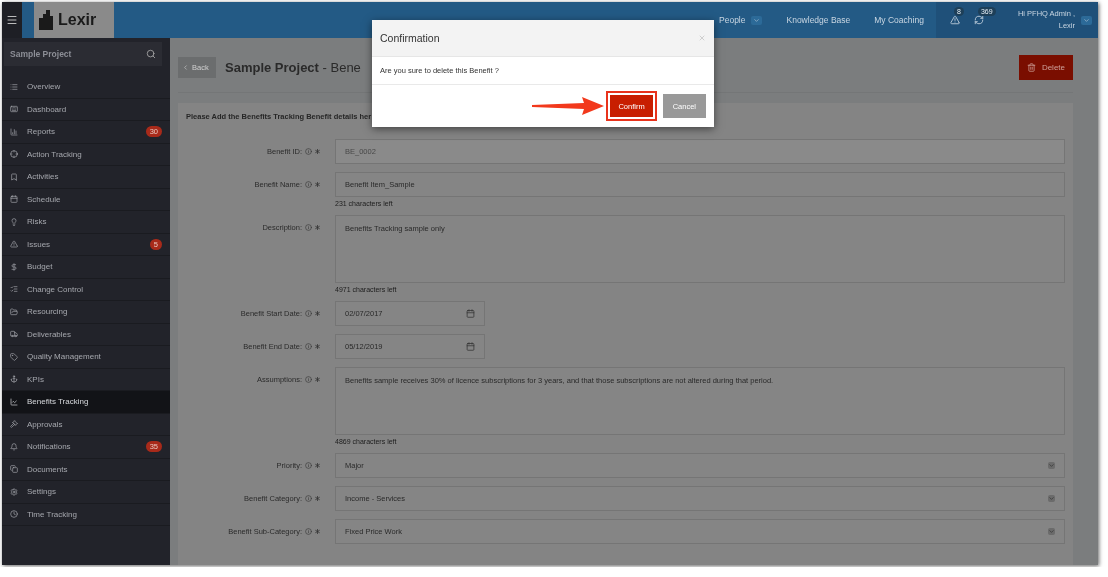 The image size is (1108, 577). What do you see at coordinates (293, 67) in the screenshot?
I see `page-title: Sample Project - Bene` at bounding box center [293, 67].